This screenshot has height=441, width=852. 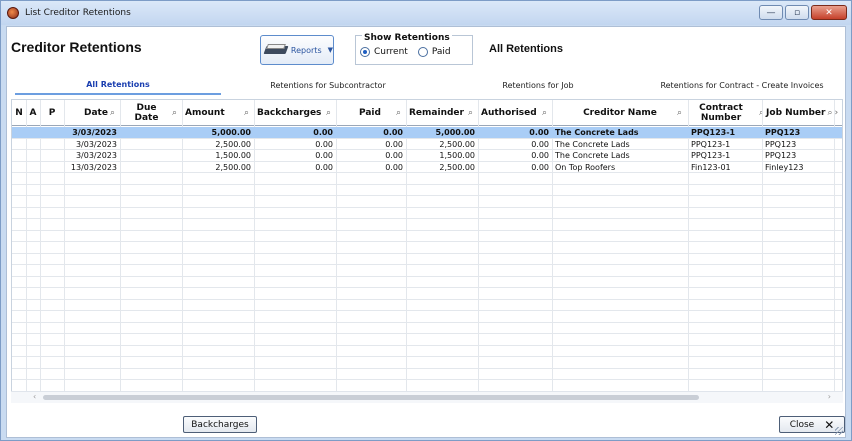 What do you see at coordinates (798, 113) in the screenshot?
I see `col-job-number: ⌕Job Number⌕›` at bounding box center [798, 113].